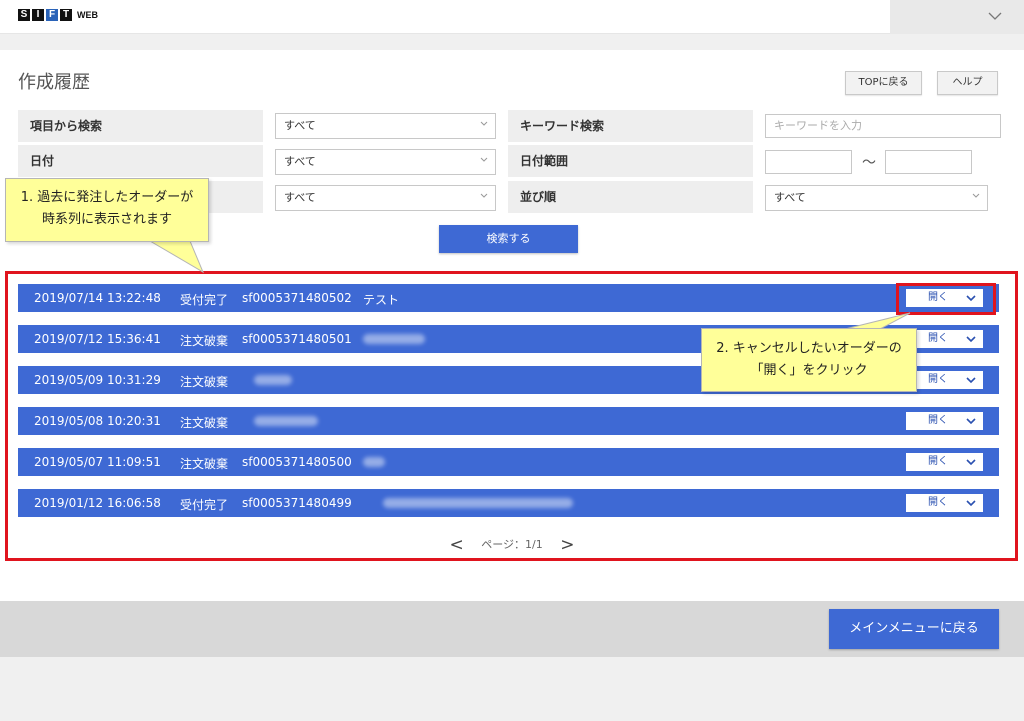 The image size is (1024, 721). I want to click on pagination: < ページ：1/1 >, so click(512, 545).